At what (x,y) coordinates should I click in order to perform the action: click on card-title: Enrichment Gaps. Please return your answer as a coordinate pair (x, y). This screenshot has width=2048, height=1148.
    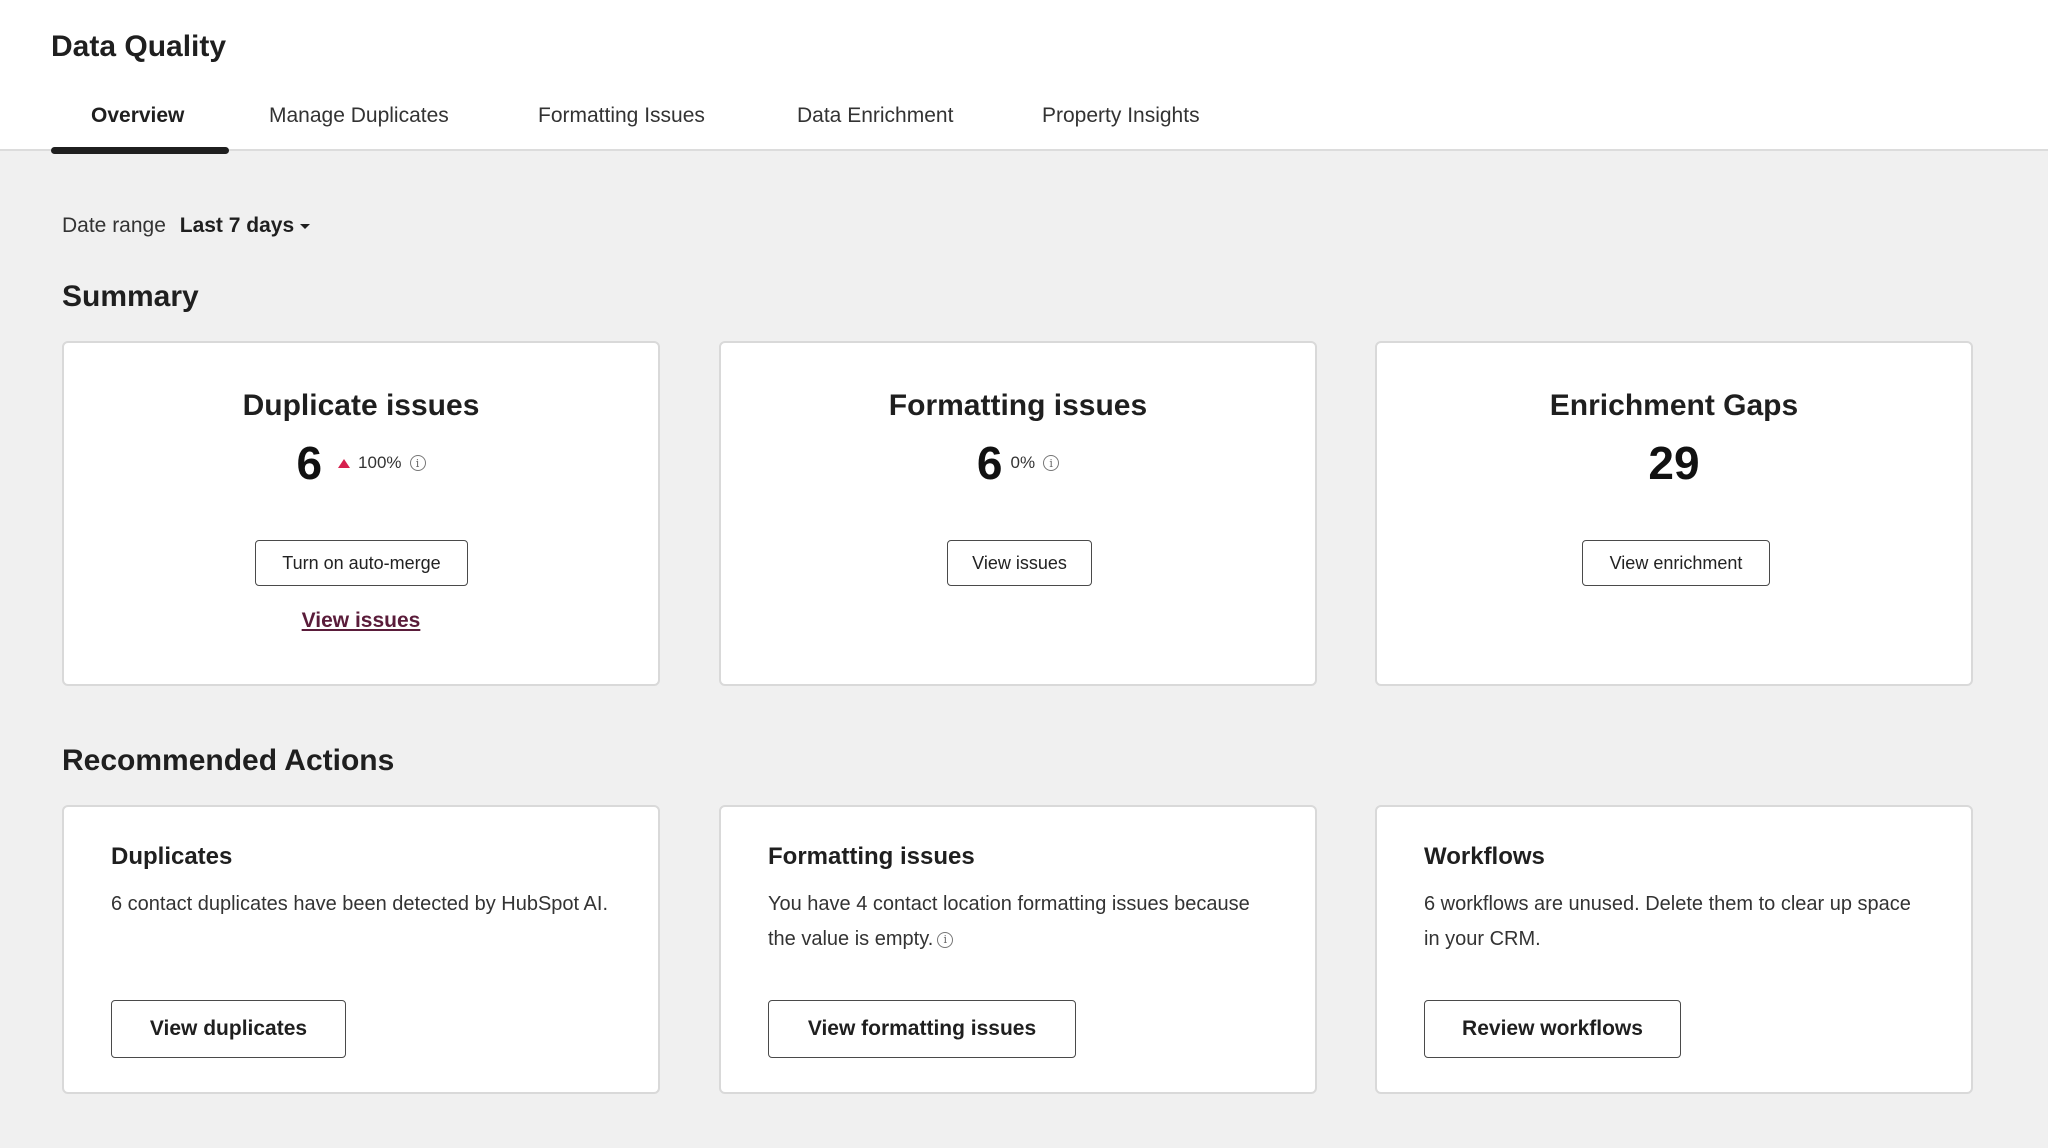
    Looking at the image, I should click on (1674, 405).